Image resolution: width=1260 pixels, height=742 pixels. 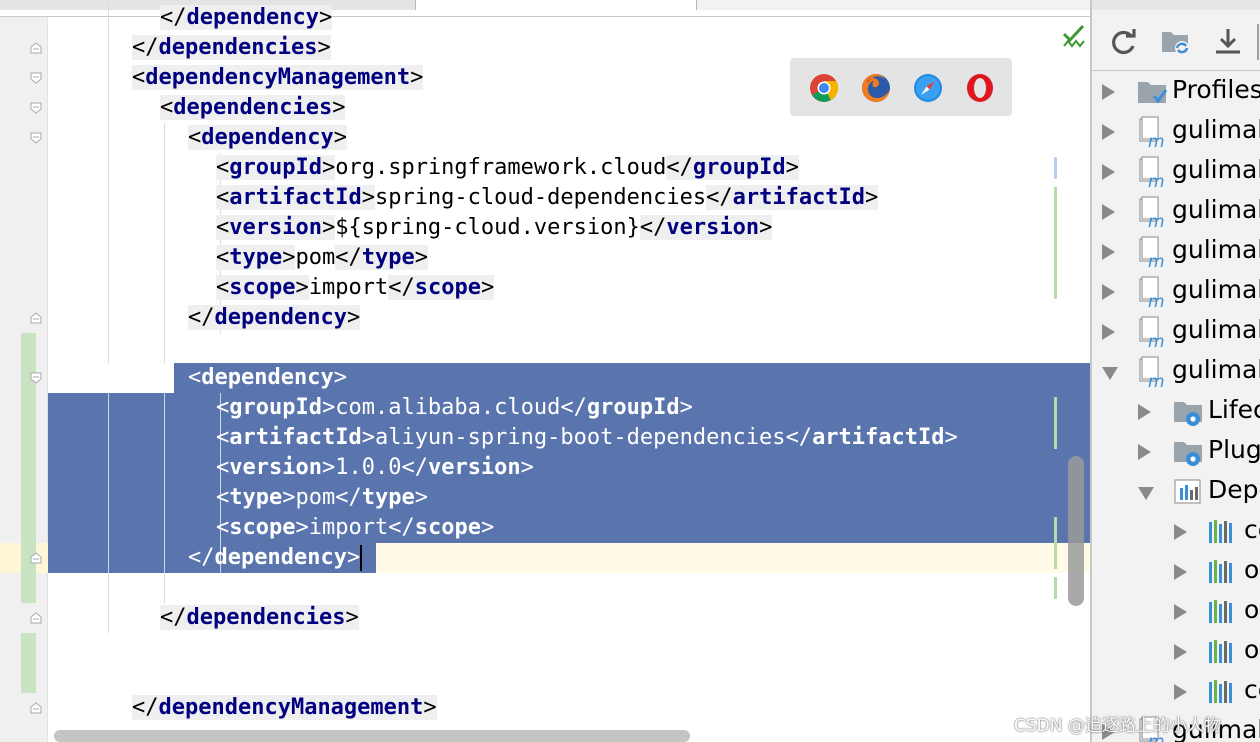 What do you see at coordinates (1234, 409) in the screenshot?
I see `maven-tree-item-label: Lifec` at bounding box center [1234, 409].